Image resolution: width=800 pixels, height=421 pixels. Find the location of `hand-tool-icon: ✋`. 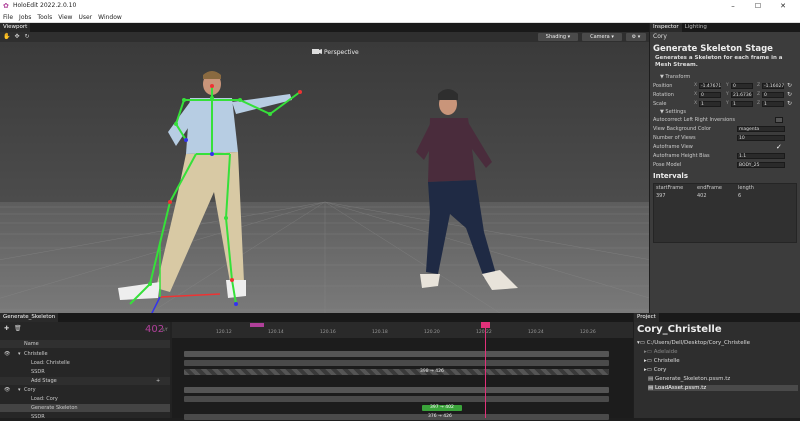

hand-tool-icon: ✋ is located at coordinates (7, 37).